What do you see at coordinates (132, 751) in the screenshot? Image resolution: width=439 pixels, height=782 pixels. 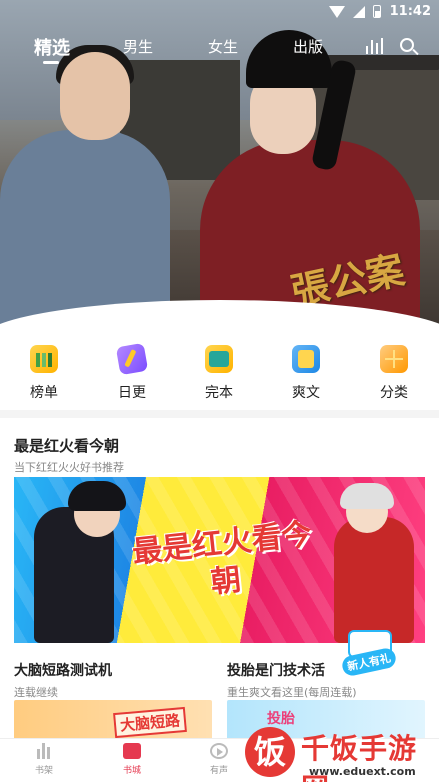 I see `bookstore-icon` at bounding box center [132, 751].